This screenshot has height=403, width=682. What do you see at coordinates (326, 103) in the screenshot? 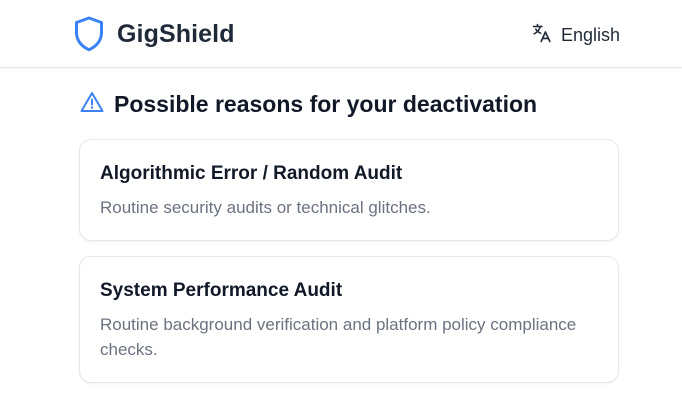
I see `section-title: Possible reasons for your deactivation` at bounding box center [326, 103].